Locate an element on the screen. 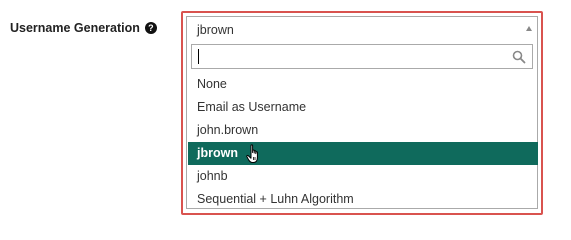  field-label: Username Generation is located at coordinates (75, 28).